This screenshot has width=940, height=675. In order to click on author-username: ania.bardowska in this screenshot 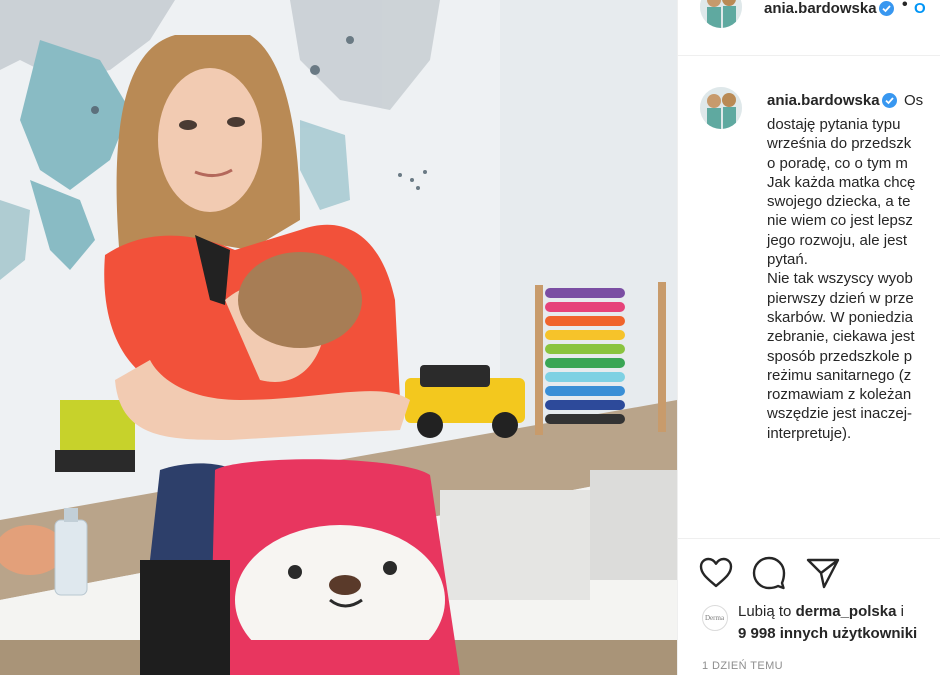, I will do `click(820, 8)`.